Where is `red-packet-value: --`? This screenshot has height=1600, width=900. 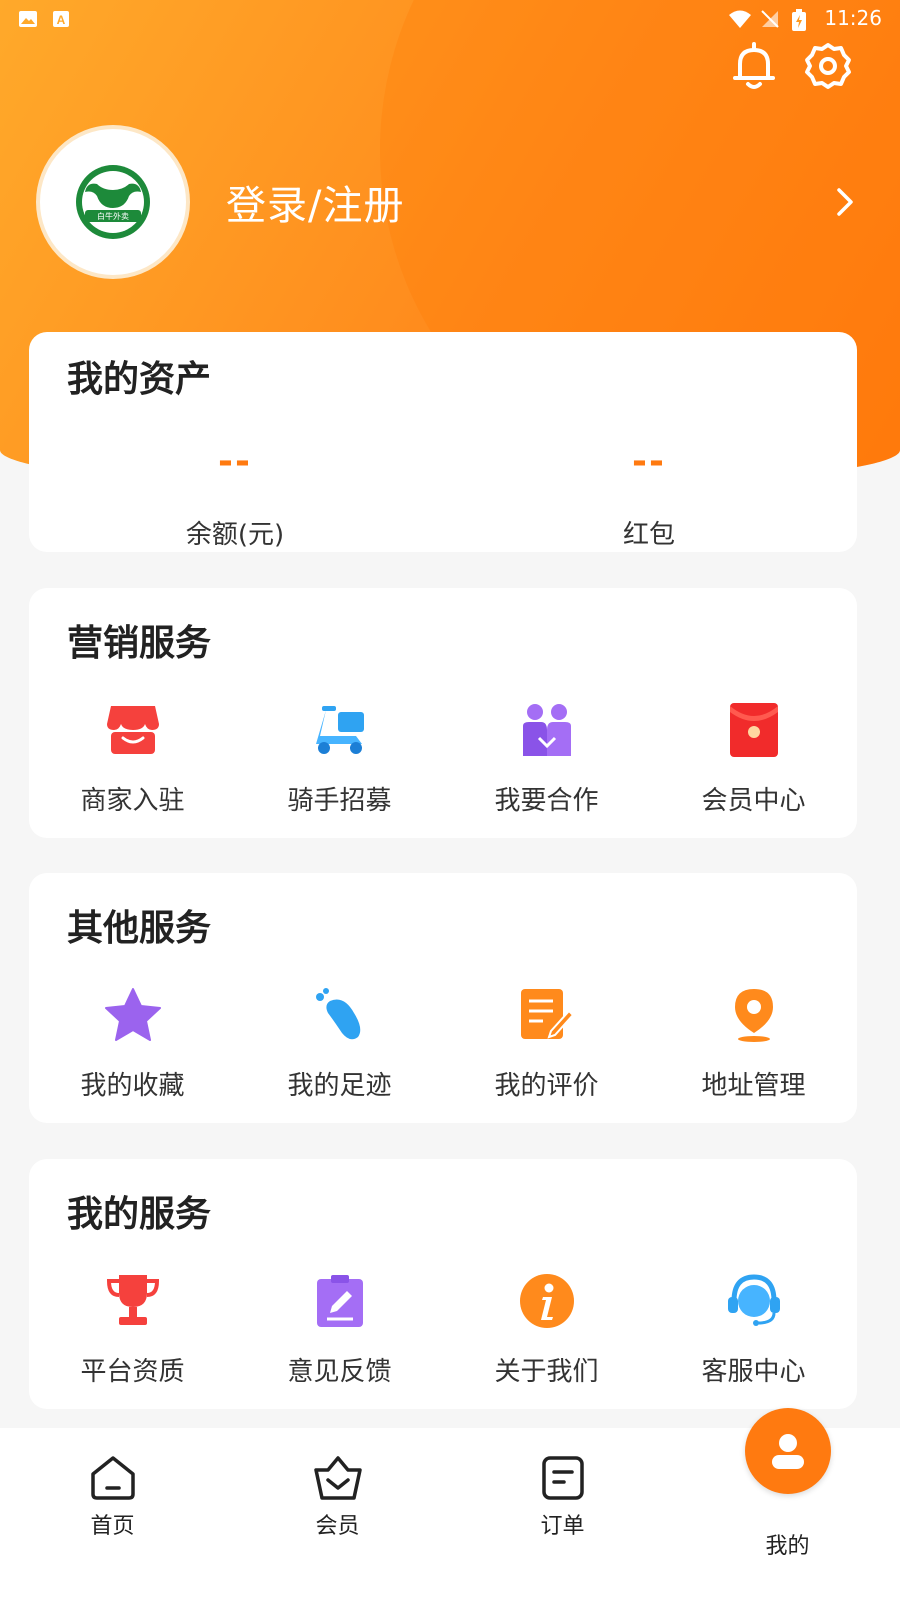
red-packet-value: -- is located at coordinates (649, 461).